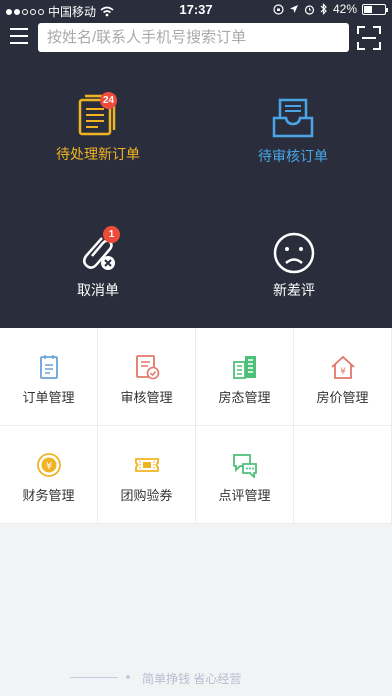  I want to click on module-room-status-management: 房态管理, so click(245, 377).